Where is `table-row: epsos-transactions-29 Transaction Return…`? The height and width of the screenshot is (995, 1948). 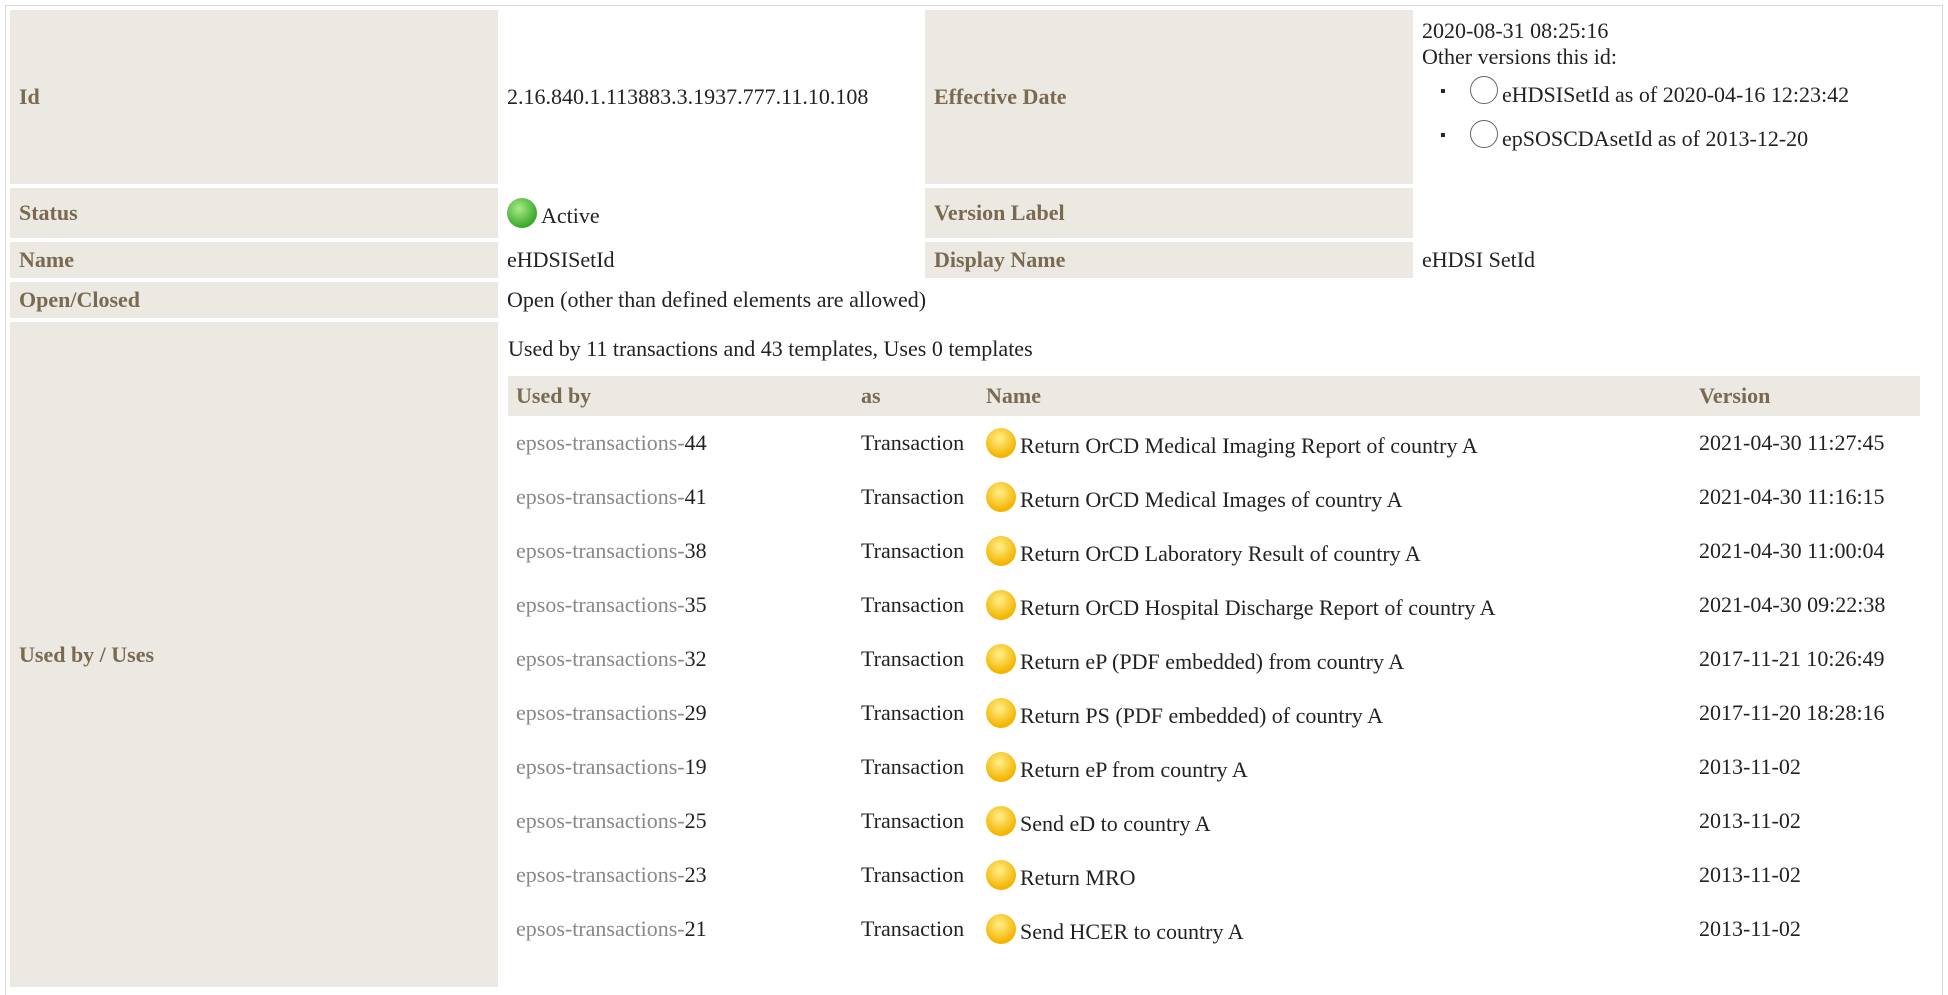 table-row: epsos-transactions-29 Transaction Return… is located at coordinates (1214, 713).